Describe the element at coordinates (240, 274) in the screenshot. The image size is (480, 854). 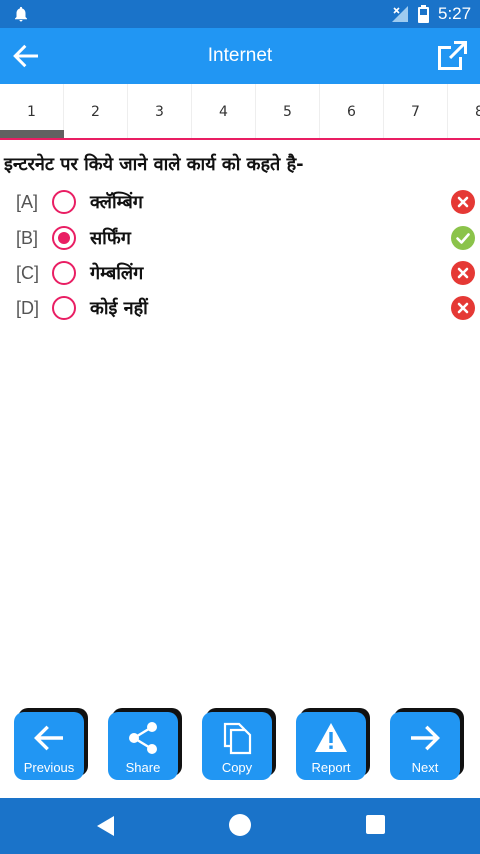
I see `option-c: [C] गेम्बलिंग` at that location.